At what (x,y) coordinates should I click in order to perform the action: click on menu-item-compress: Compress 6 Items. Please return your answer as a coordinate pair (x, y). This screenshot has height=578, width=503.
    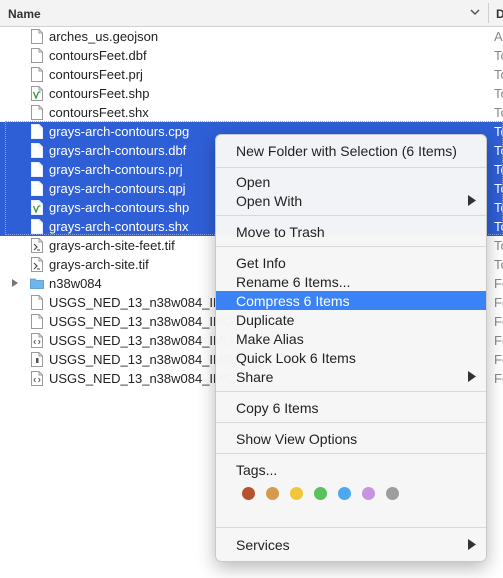
    Looking at the image, I should click on (351, 300).